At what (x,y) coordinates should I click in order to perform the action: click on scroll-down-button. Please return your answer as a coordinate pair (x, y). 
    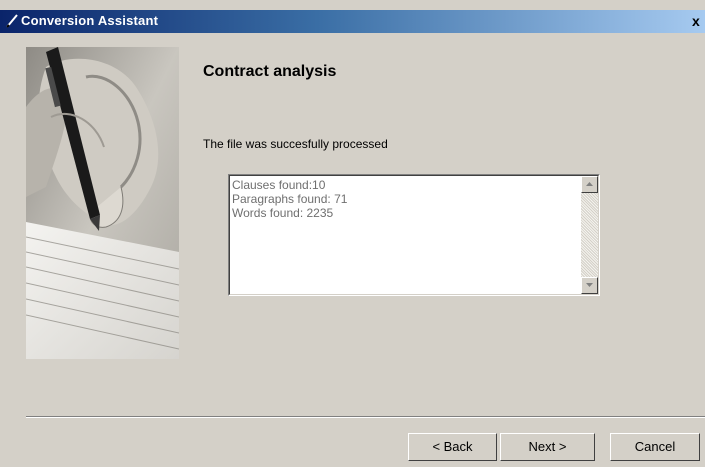
    Looking at the image, I should click on (589, 285).